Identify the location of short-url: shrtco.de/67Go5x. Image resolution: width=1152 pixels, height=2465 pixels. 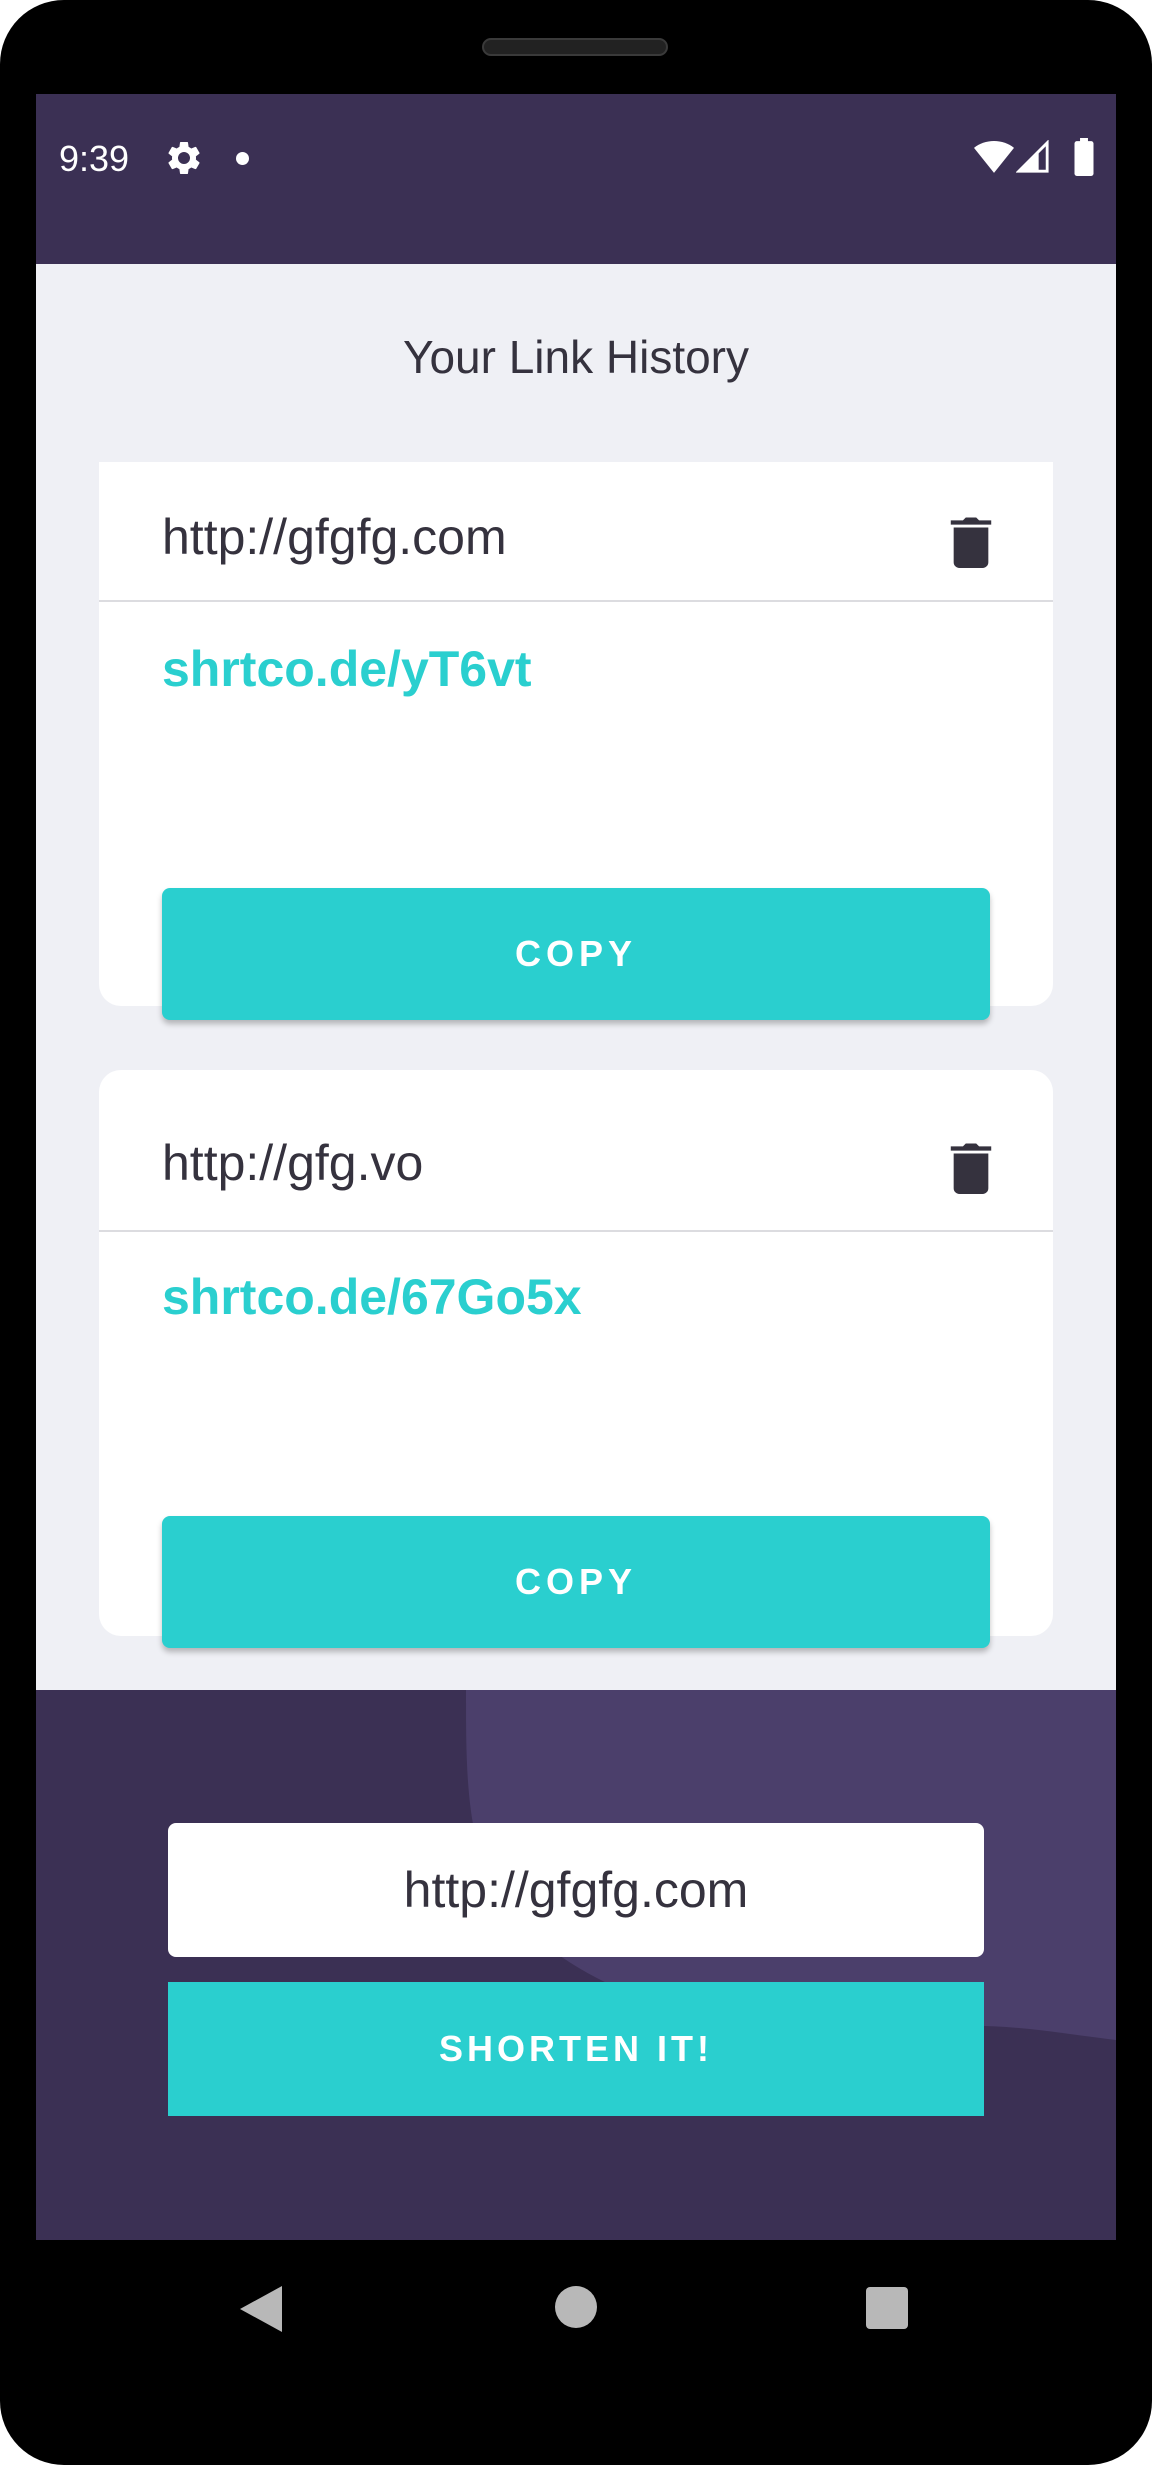
(372, 1297).